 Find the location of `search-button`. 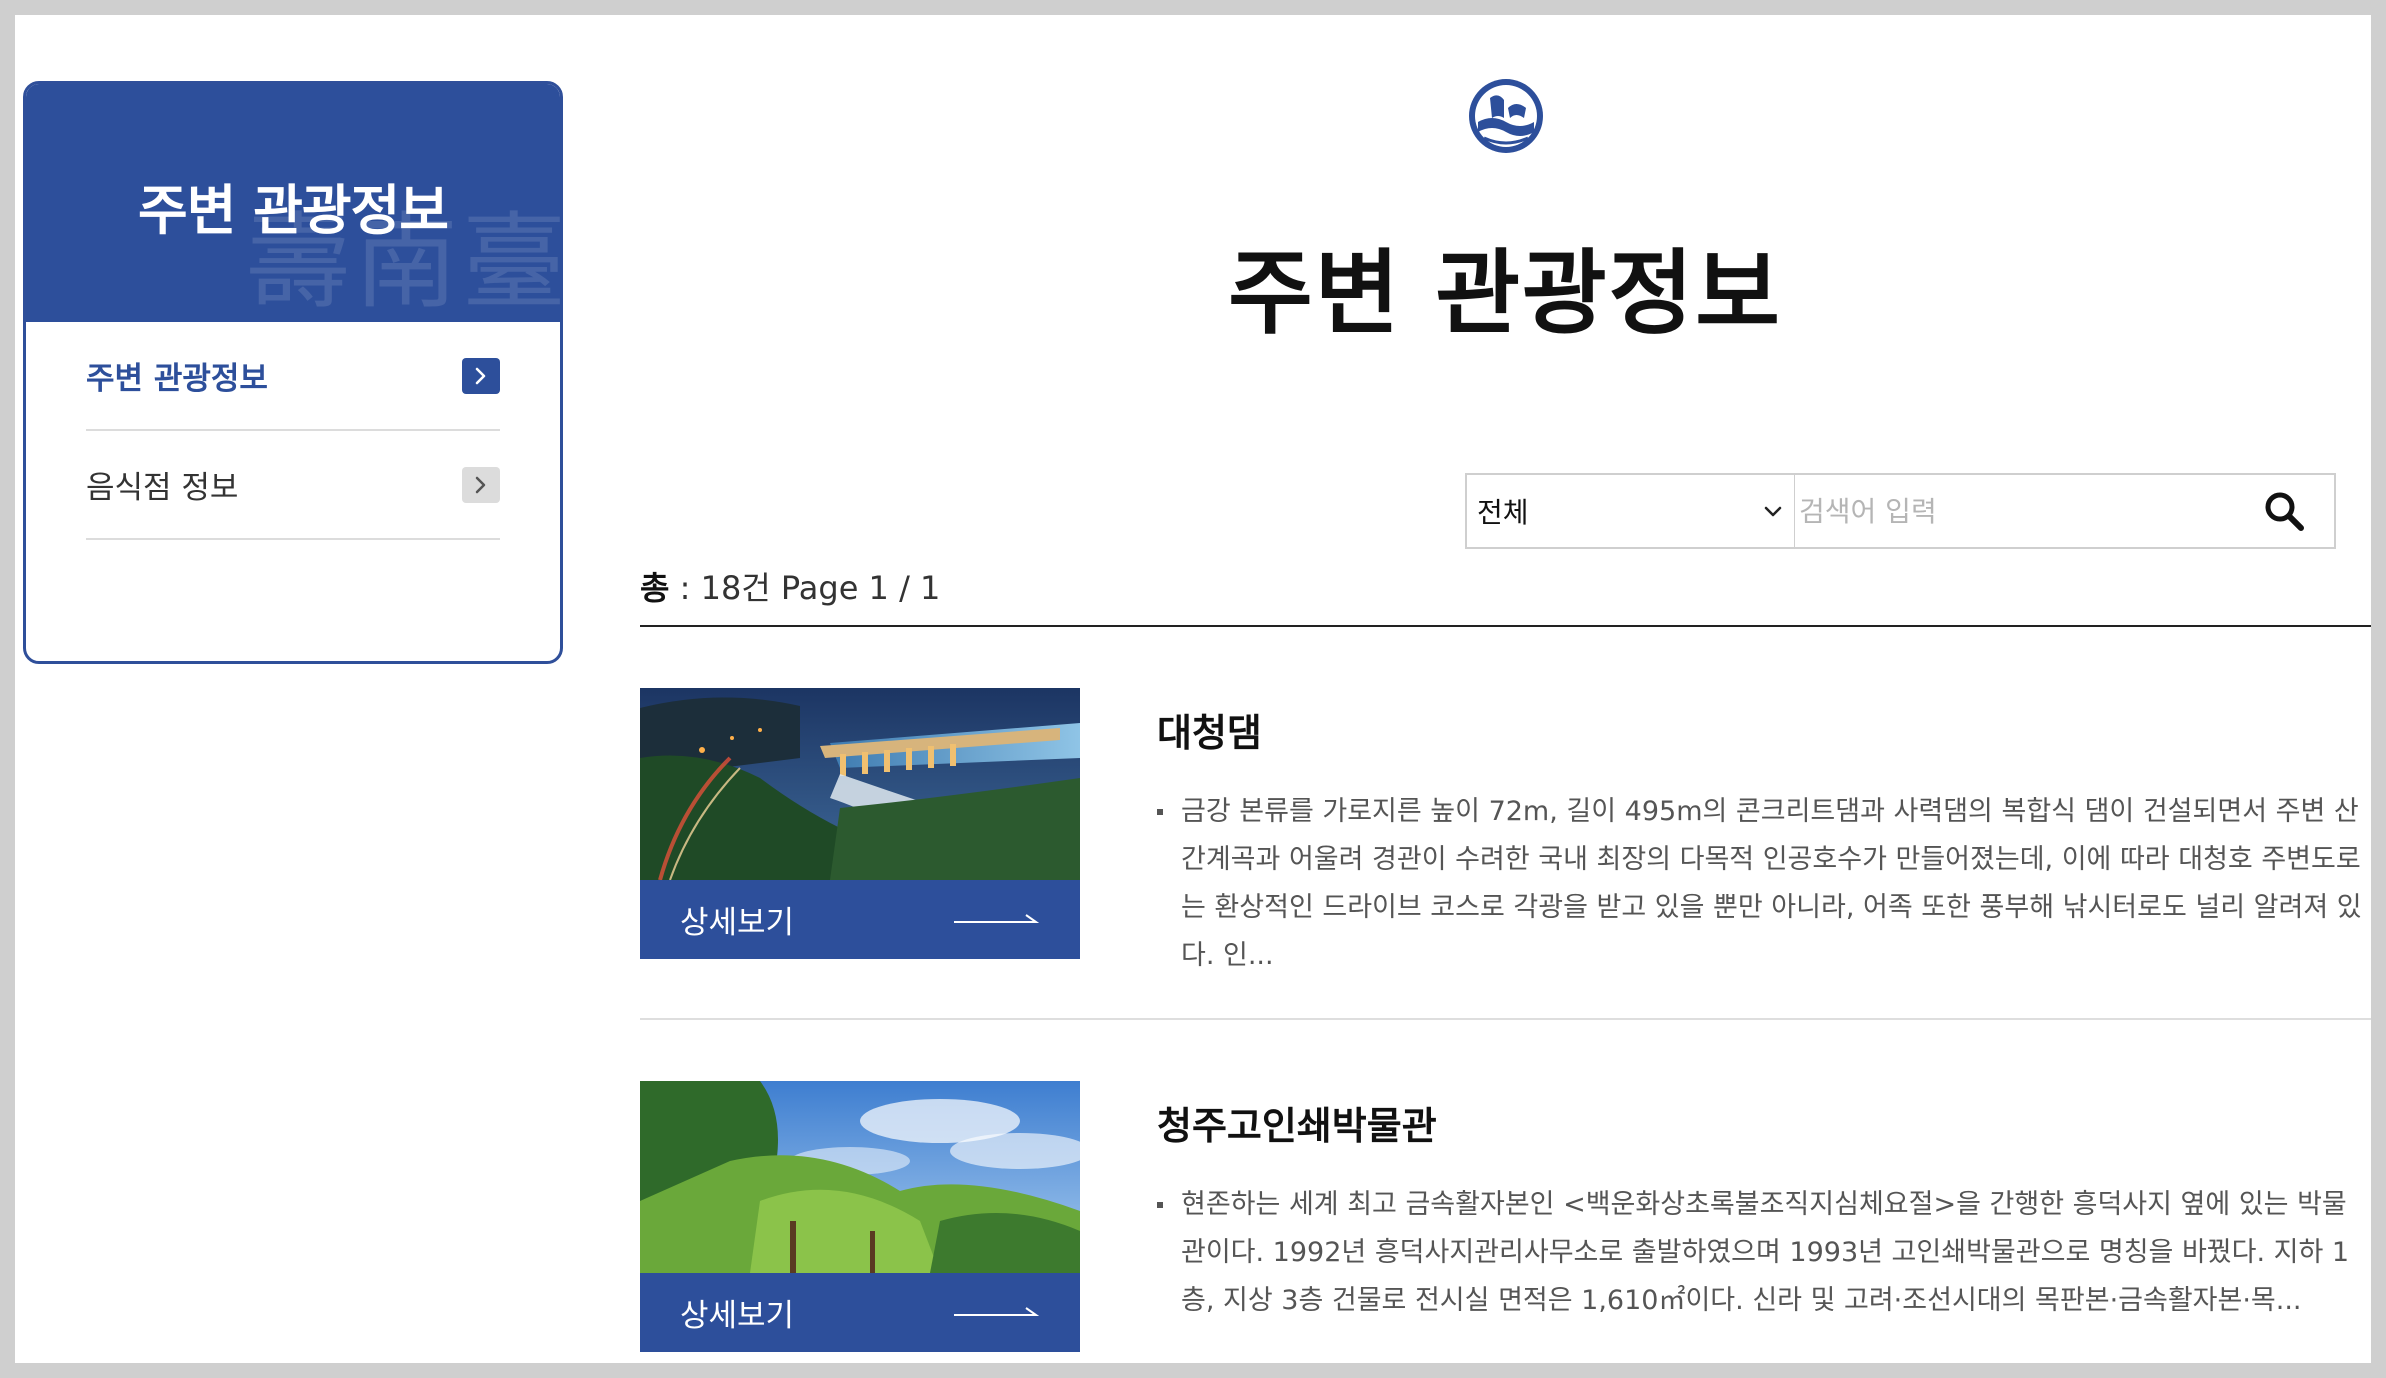

search-button is located at coordinates (2284, 511).